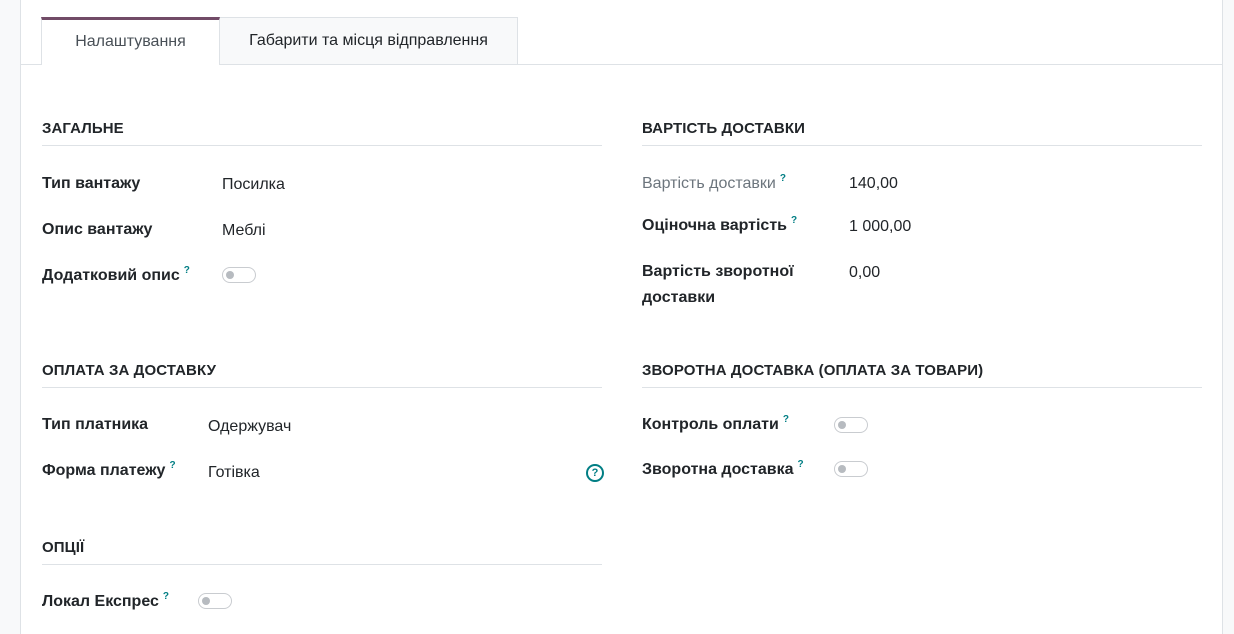  What do you see at coordinates (253, 185) in the screenshot?
I see `cargo-type-field: Посилка` at bounding box center [253, 185].